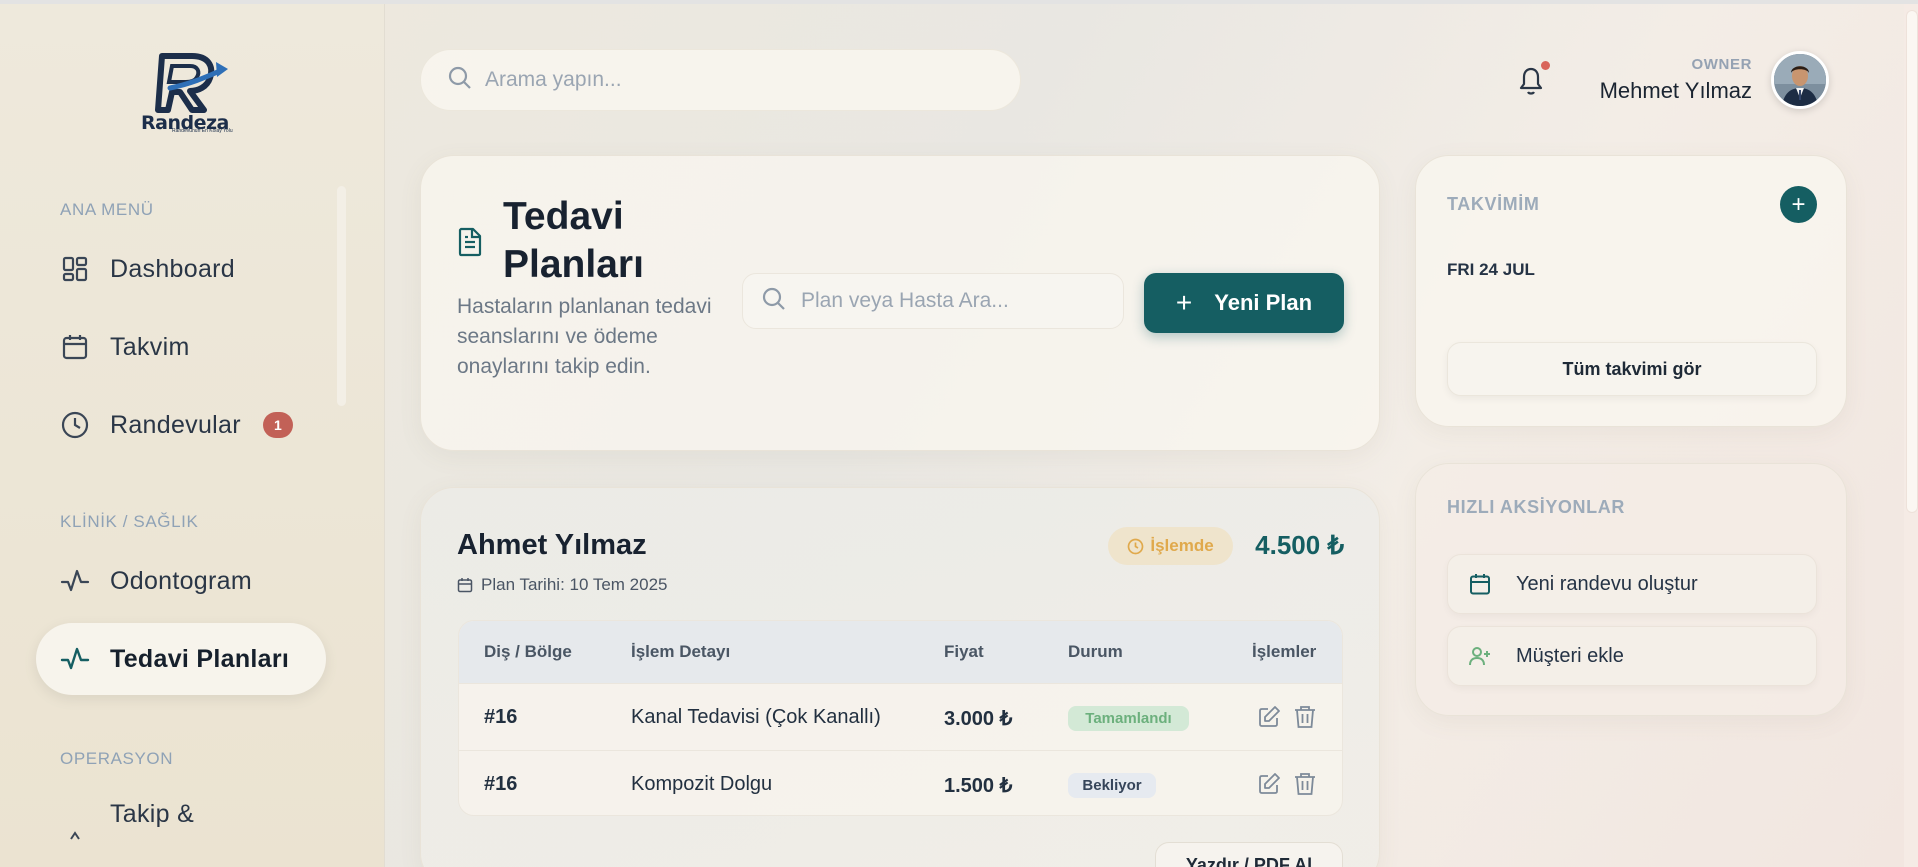 The width and height of the screenshot is (1918, 867). I want to click on chevron-up-icon, so click(75, 821).